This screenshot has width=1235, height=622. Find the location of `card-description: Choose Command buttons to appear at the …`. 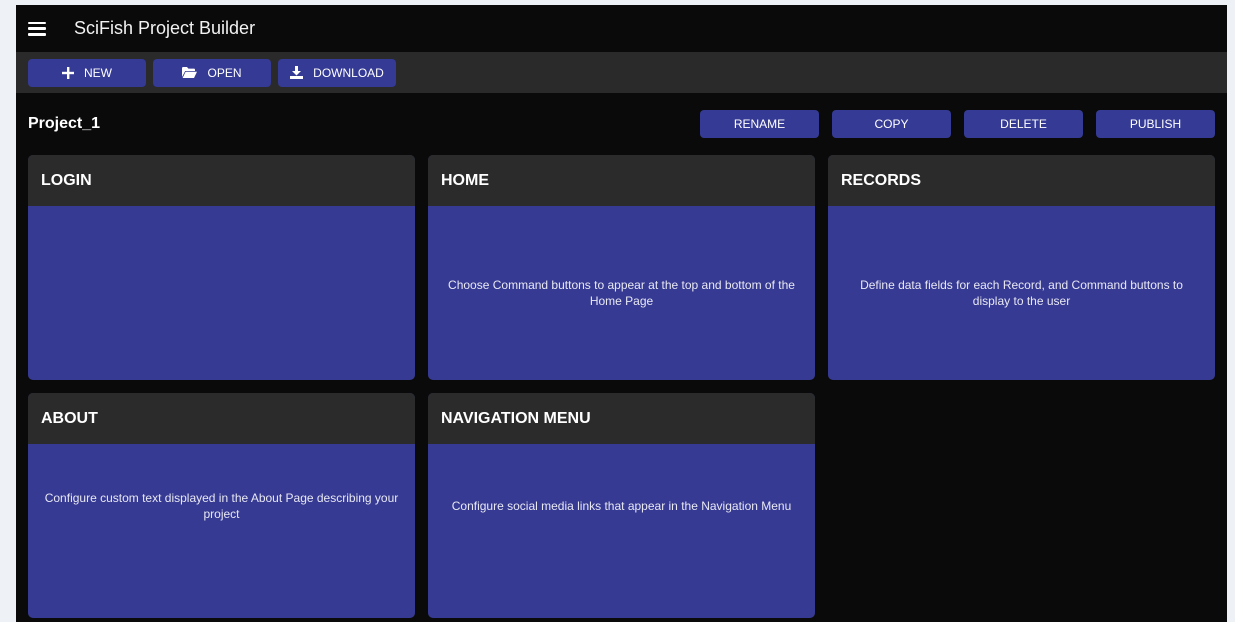

card-description: Choose Command buttons to appear at the … is located at coordinates (621, 293).